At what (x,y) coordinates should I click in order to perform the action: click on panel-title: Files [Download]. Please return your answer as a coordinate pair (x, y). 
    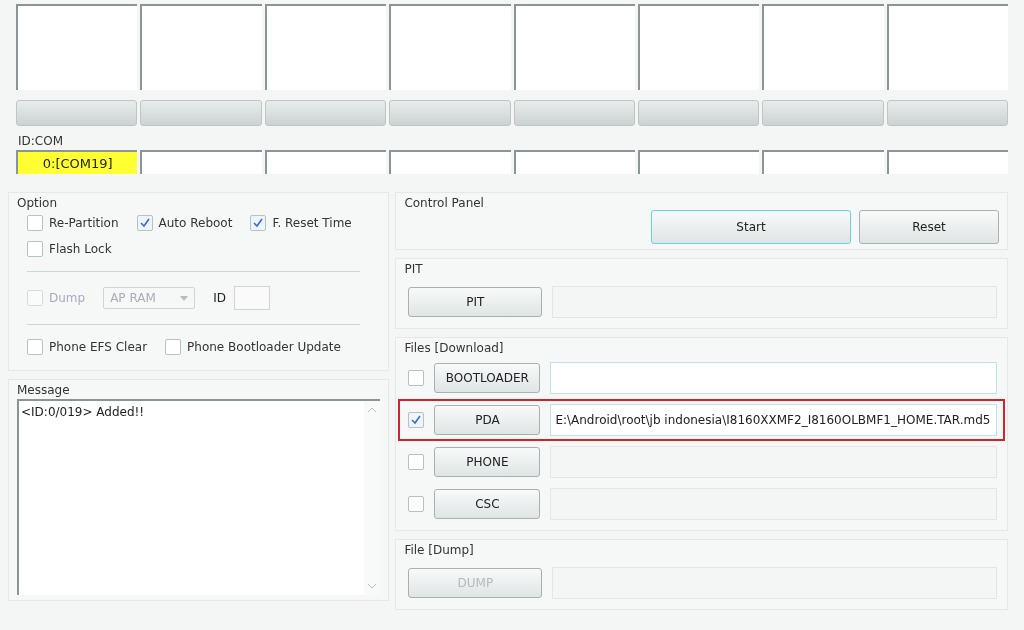
    Looking at the image, I should click on (454, 348).